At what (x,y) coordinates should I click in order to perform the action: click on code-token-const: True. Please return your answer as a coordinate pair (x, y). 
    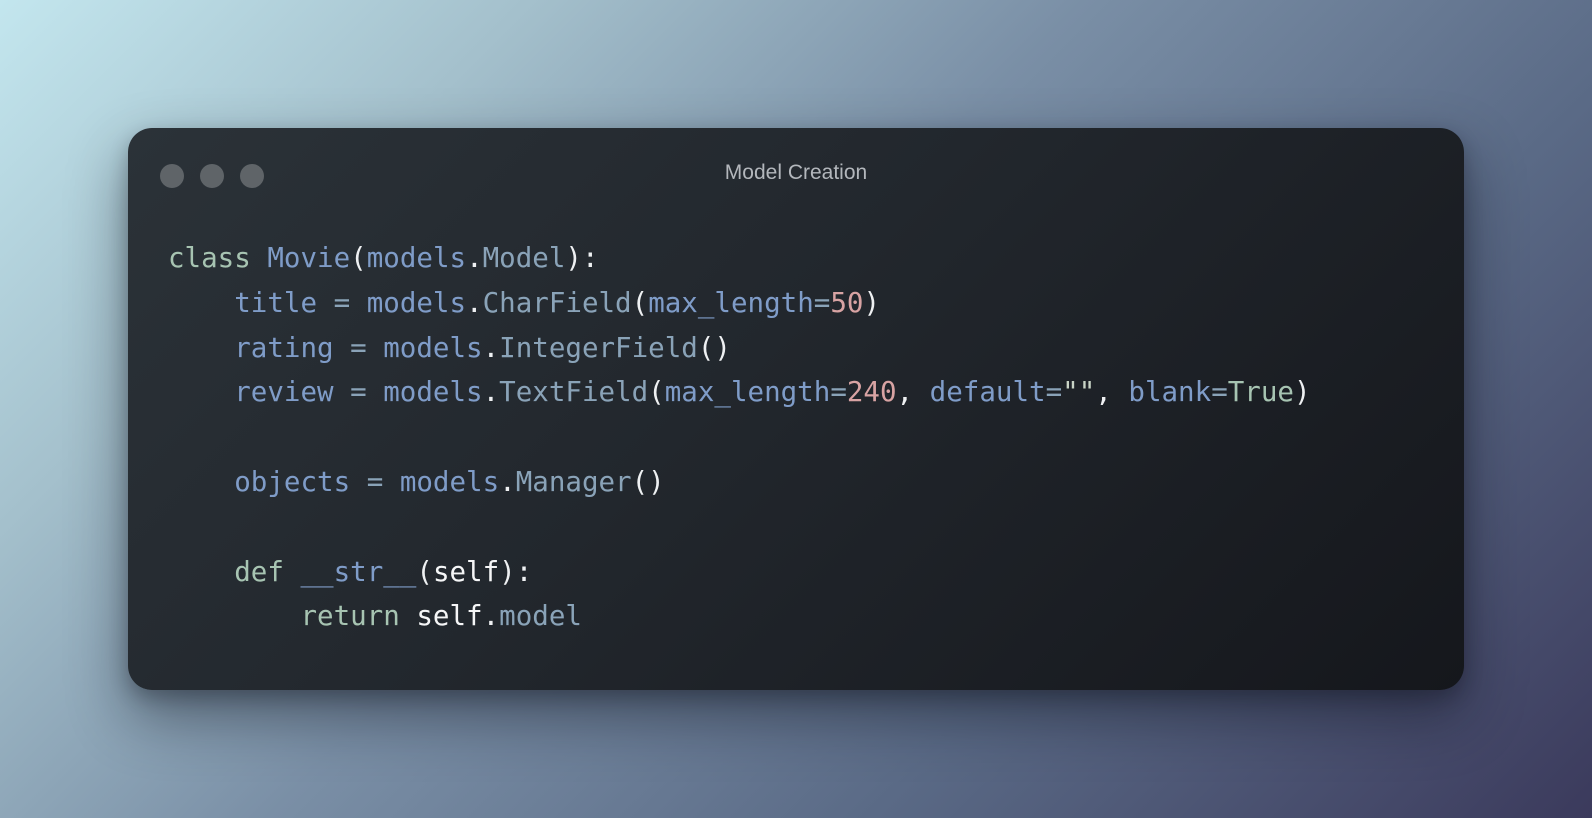
    Looking at the image, I should click on (1260, 392).